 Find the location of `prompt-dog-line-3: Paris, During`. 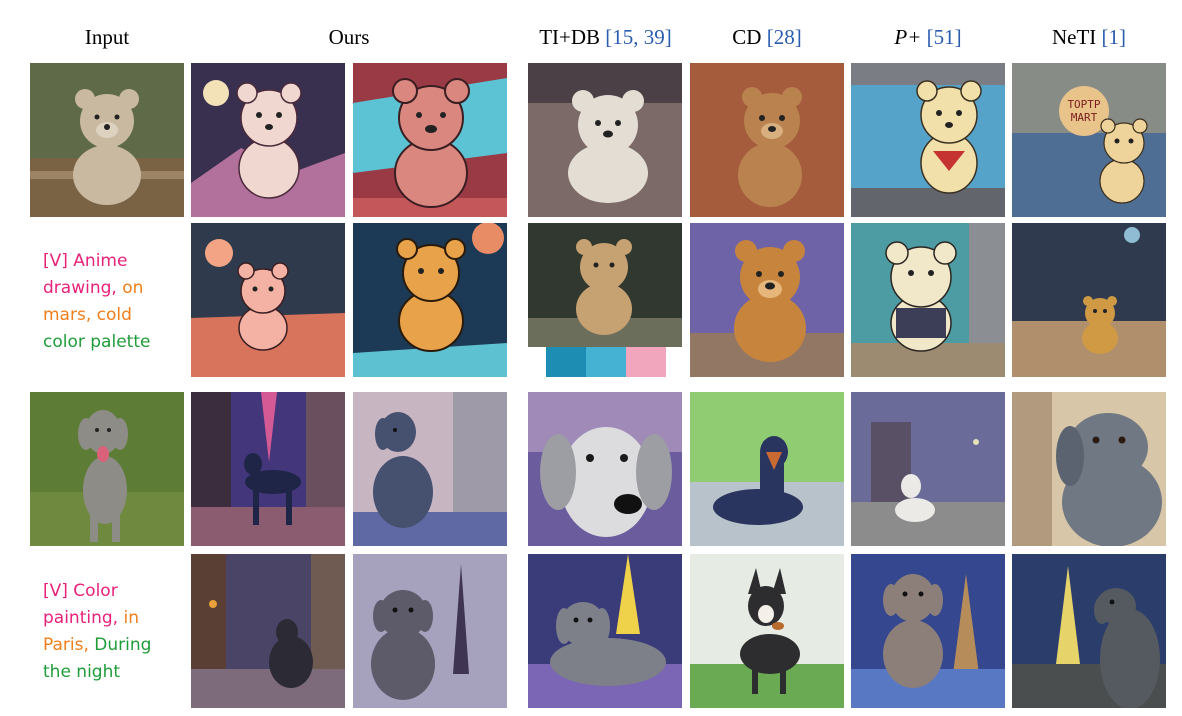

prompt-dog-line-3: Paris, During is located at coordinates (97, 645).